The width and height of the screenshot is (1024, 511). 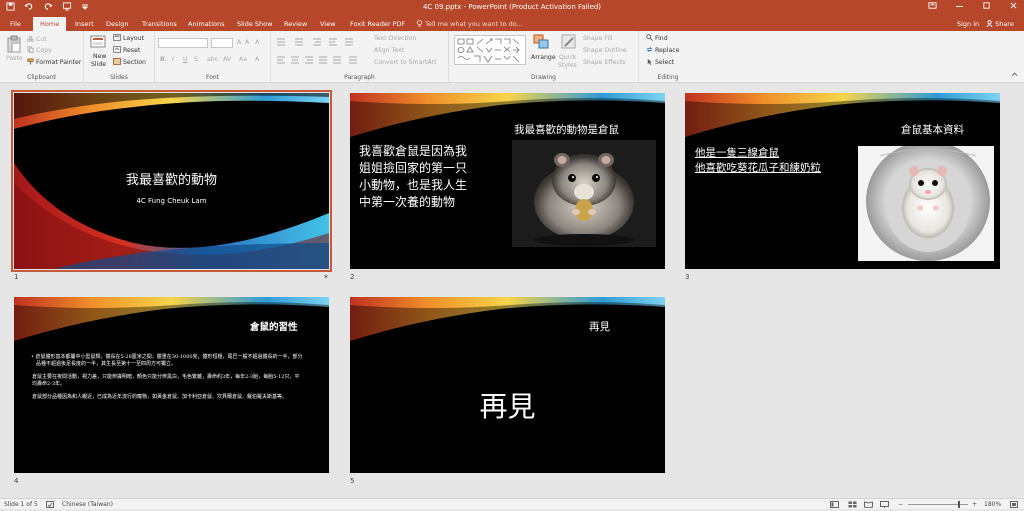 I want to click on layout-label: Layout, so click(x=133, y=38).